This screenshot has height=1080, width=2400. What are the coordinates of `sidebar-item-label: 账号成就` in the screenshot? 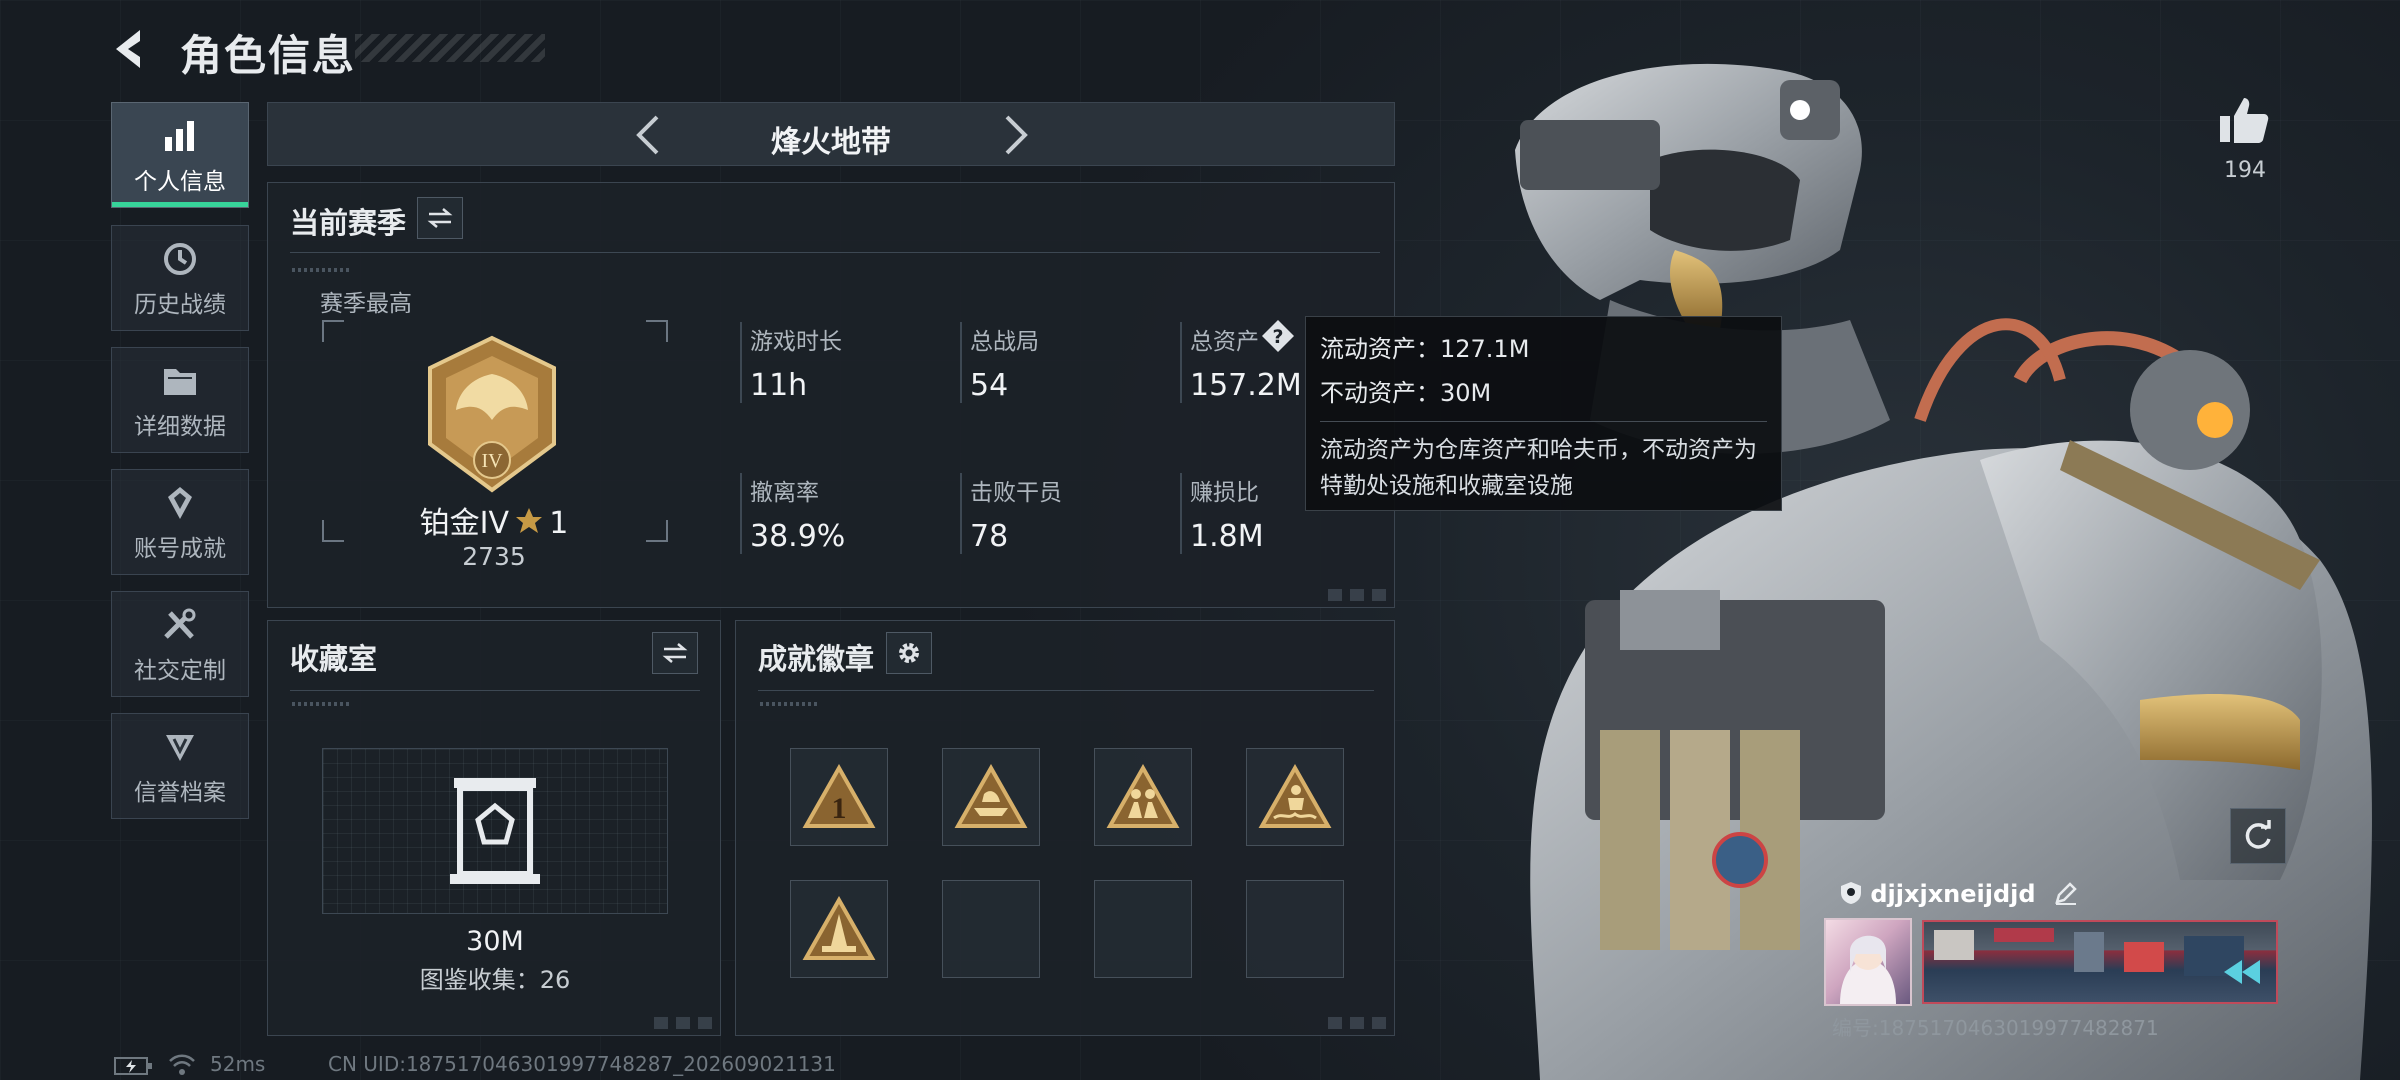 It's located at (180, 549).